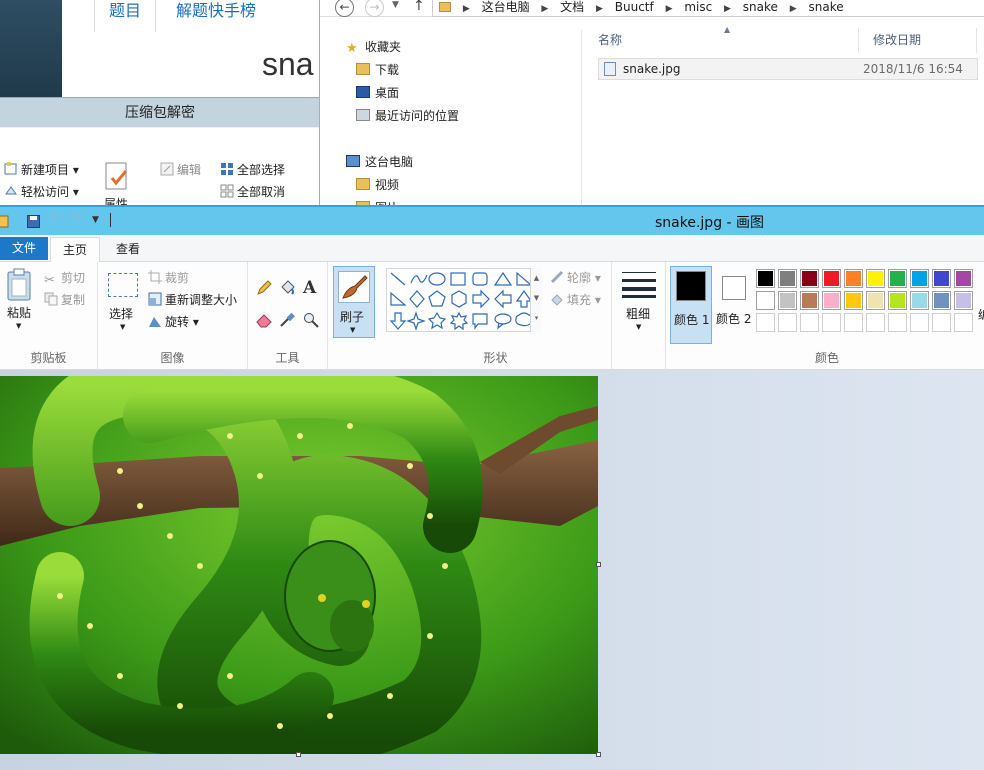 This screenshot has height=770, width=984. What do you see at coordinates (18, 326) in the screenshot?
I see `paste-dropdown-icon: ▼` at bounding box center [18, 326].